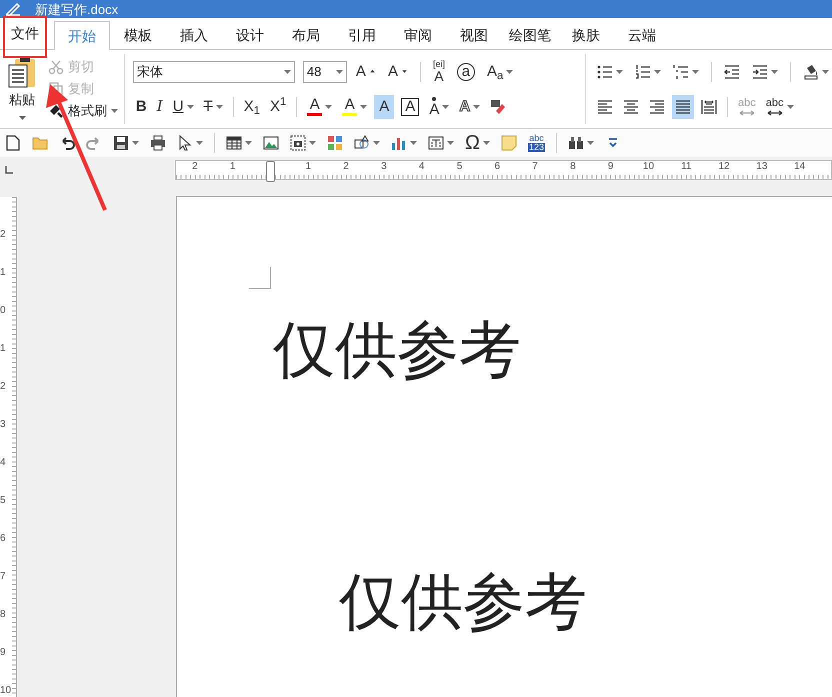  What do you see at coordinates (643, 72) in the screenshot?
I see `numbered-list-icon` at bounding box center [643, 72].